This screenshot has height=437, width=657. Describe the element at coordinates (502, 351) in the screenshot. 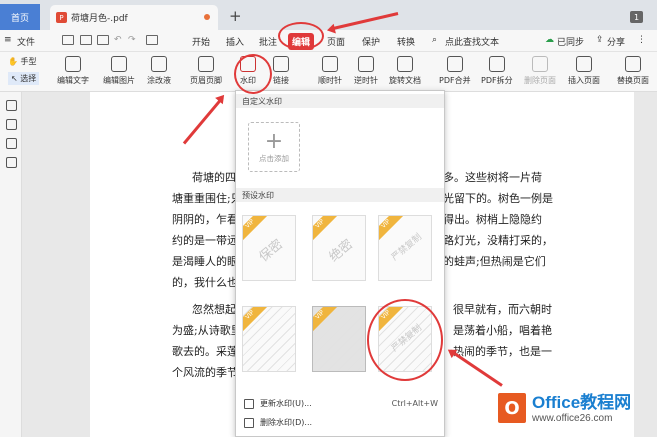

I see `doc-line: 热闹的季节，也是一` at that location.